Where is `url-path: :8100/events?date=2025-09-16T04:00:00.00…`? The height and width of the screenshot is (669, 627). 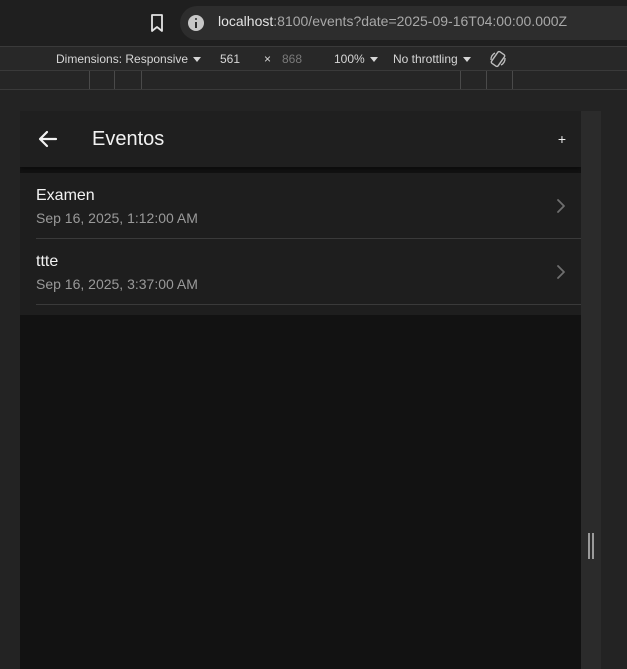
url-path: :8100/events?date=2025-09-16T04:00:00.00… is located at coordinates (420, 21).